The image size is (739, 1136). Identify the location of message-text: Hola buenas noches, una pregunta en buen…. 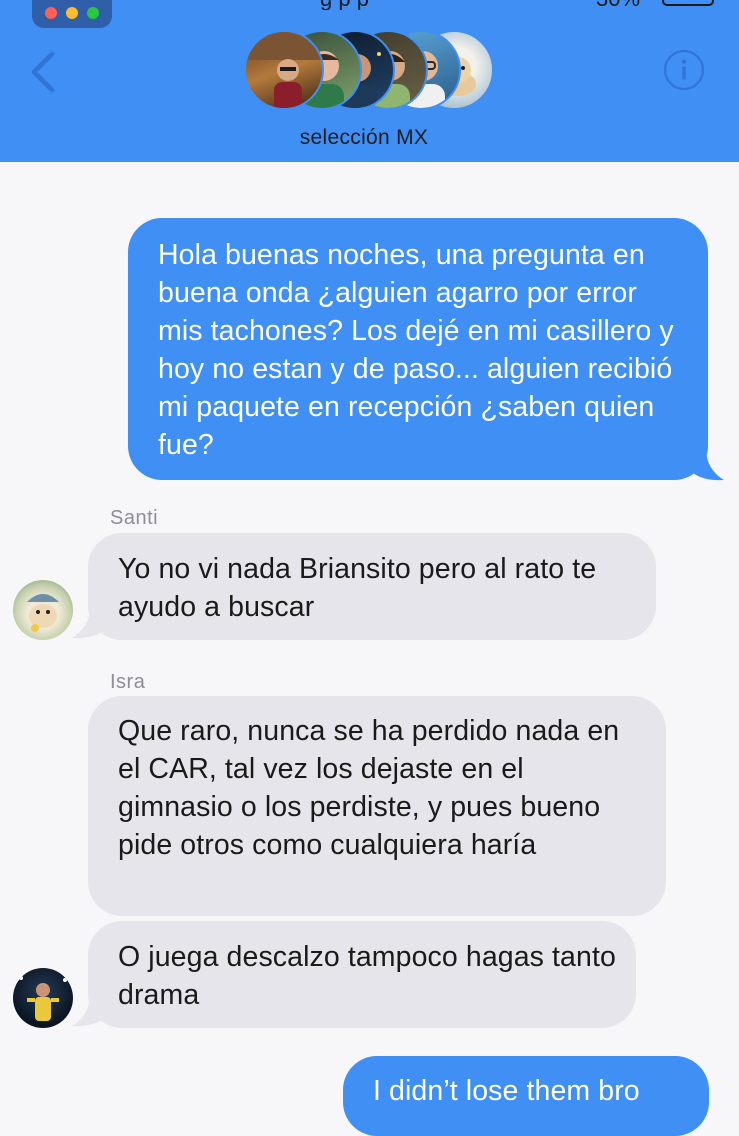
(416, 350).